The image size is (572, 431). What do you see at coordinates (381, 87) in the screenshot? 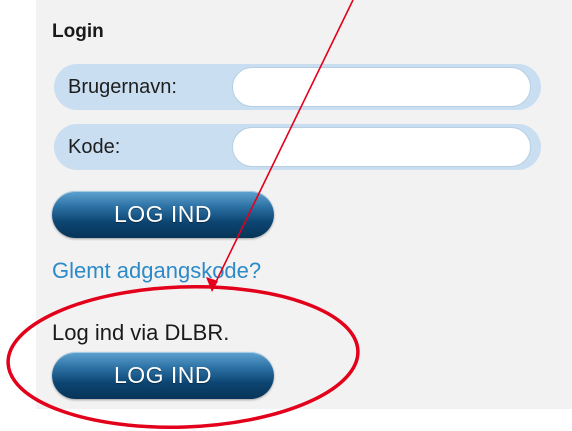
I see `username-input` at bounding box center [381, 87].